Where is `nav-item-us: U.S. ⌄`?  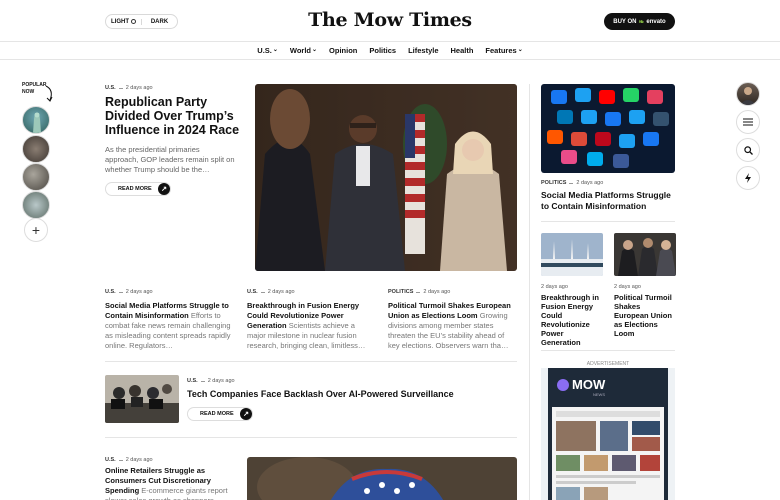 nav-item-us: U.S. ⌄ is located at coordinates (267, 50).